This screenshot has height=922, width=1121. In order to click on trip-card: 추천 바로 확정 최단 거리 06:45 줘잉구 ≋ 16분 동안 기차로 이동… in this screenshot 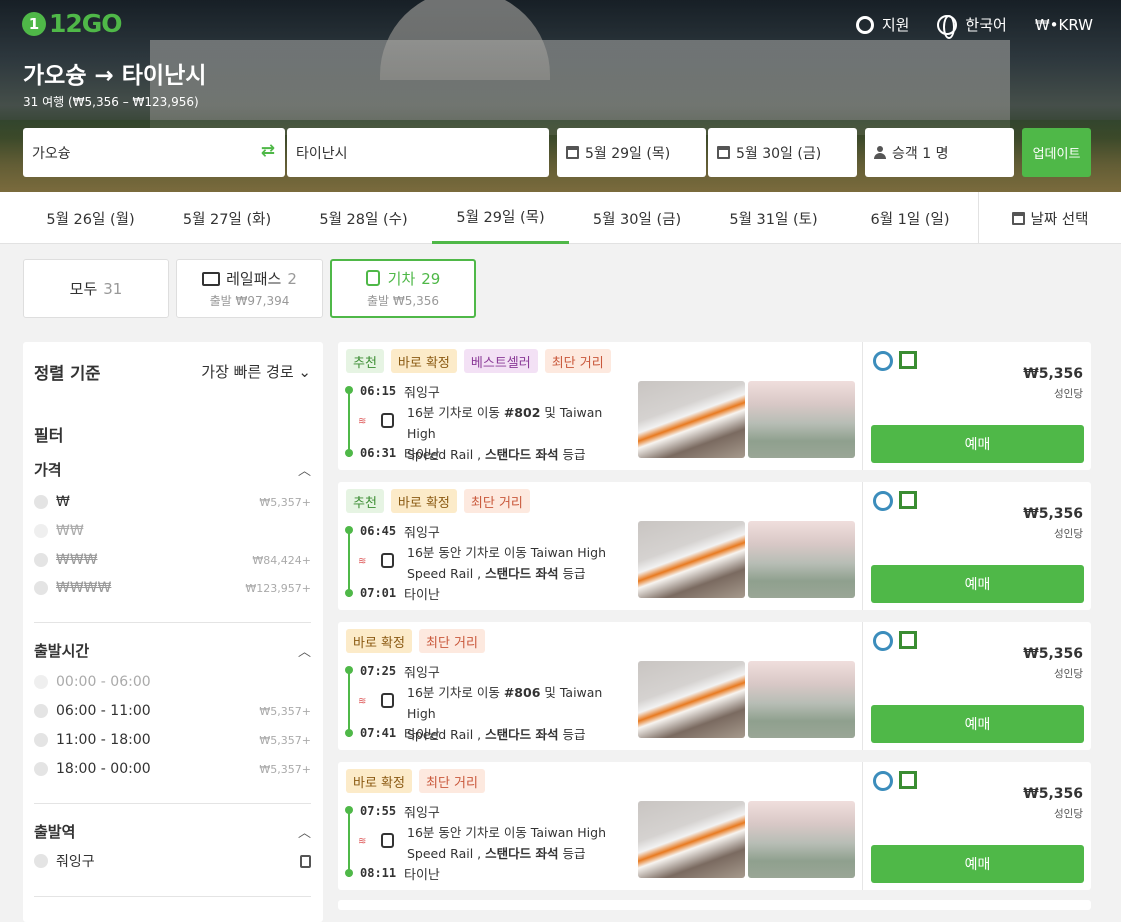, I will do `click(714, 546)`.